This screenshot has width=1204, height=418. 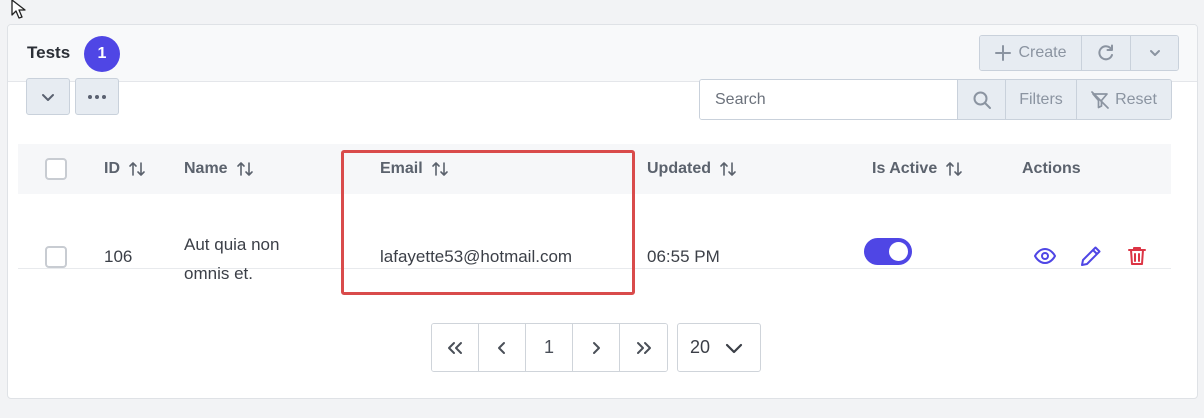 I want to click on cell-name-line: omnis et., so click(x=218, y=273).